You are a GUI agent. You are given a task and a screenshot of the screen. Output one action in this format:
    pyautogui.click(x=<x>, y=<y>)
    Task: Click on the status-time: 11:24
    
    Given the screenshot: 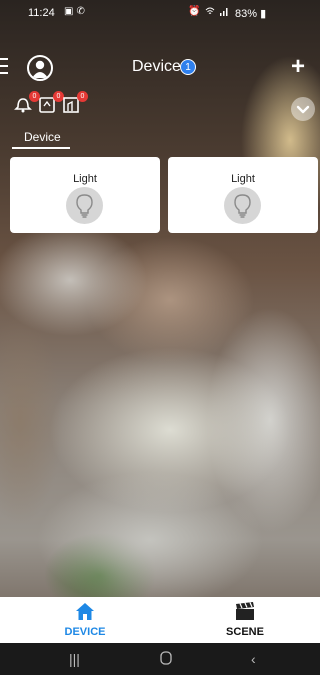 What is the action you would take?
    pyautogui.click(x=41, y=13)
    